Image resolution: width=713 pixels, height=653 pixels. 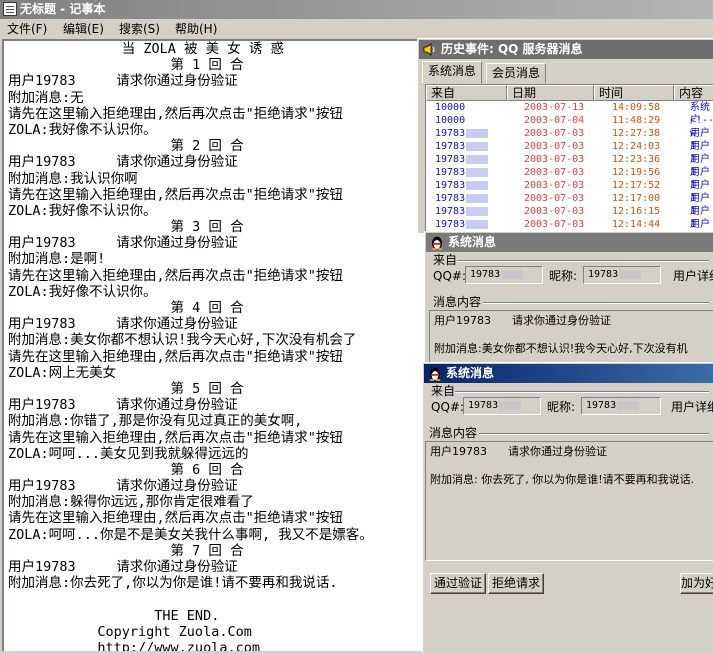 I want to click on history-row: 19783 2003-07-03 12:19:56 用户1, so click(x=569, y=178).